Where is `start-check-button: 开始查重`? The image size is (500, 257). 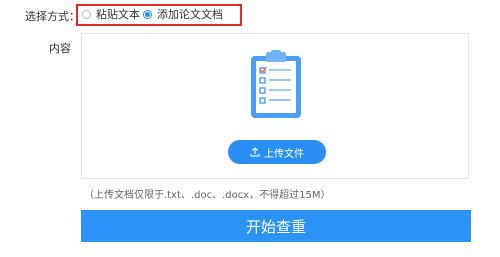
start-check-button: 开始查重 is located at coordinates (276, 226).